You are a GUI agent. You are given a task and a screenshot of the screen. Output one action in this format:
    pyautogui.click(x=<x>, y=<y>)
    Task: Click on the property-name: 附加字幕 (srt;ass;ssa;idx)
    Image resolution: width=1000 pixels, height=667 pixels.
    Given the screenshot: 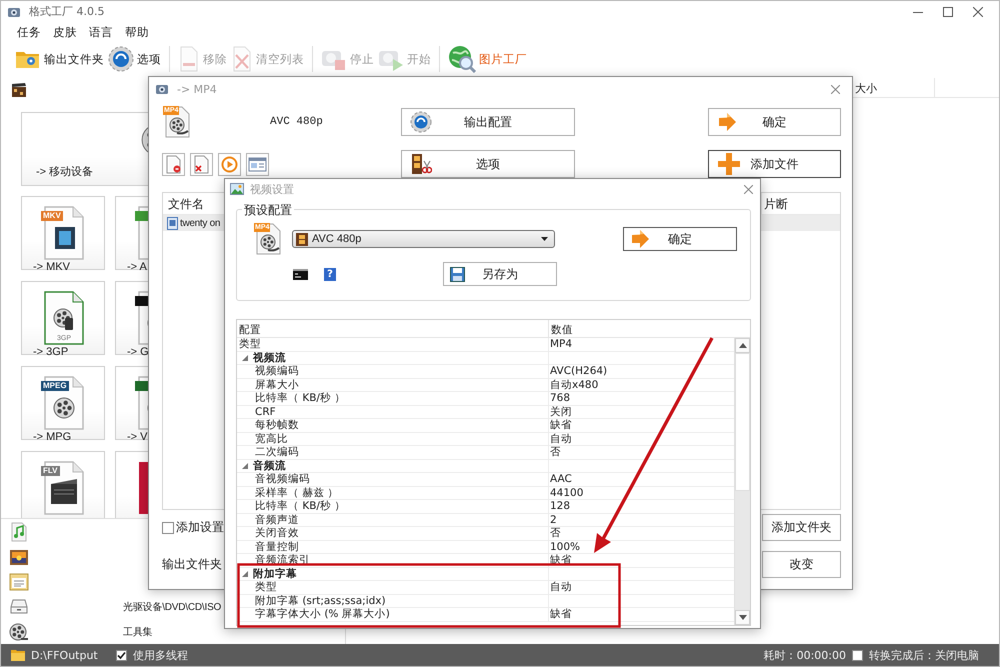 What is the action you would take?
    pyautogui.click(x=320, y=600)
    